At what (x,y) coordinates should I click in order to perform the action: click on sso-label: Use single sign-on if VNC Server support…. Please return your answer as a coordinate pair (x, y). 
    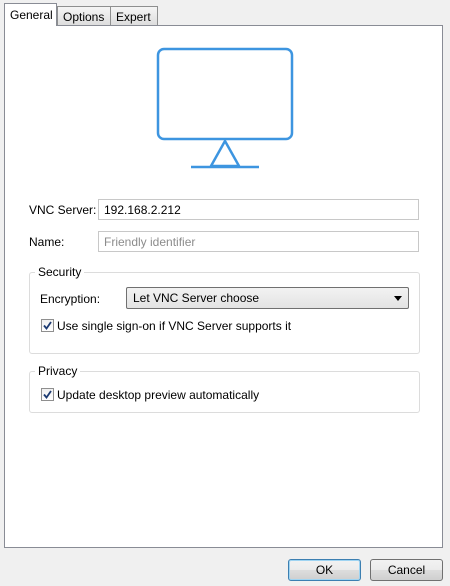
    Looking at the image, I should click on (174, 326).